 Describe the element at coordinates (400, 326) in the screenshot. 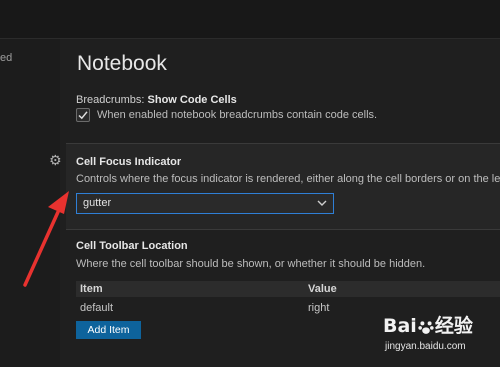

I see `watermark-brand: Bai` at that location.